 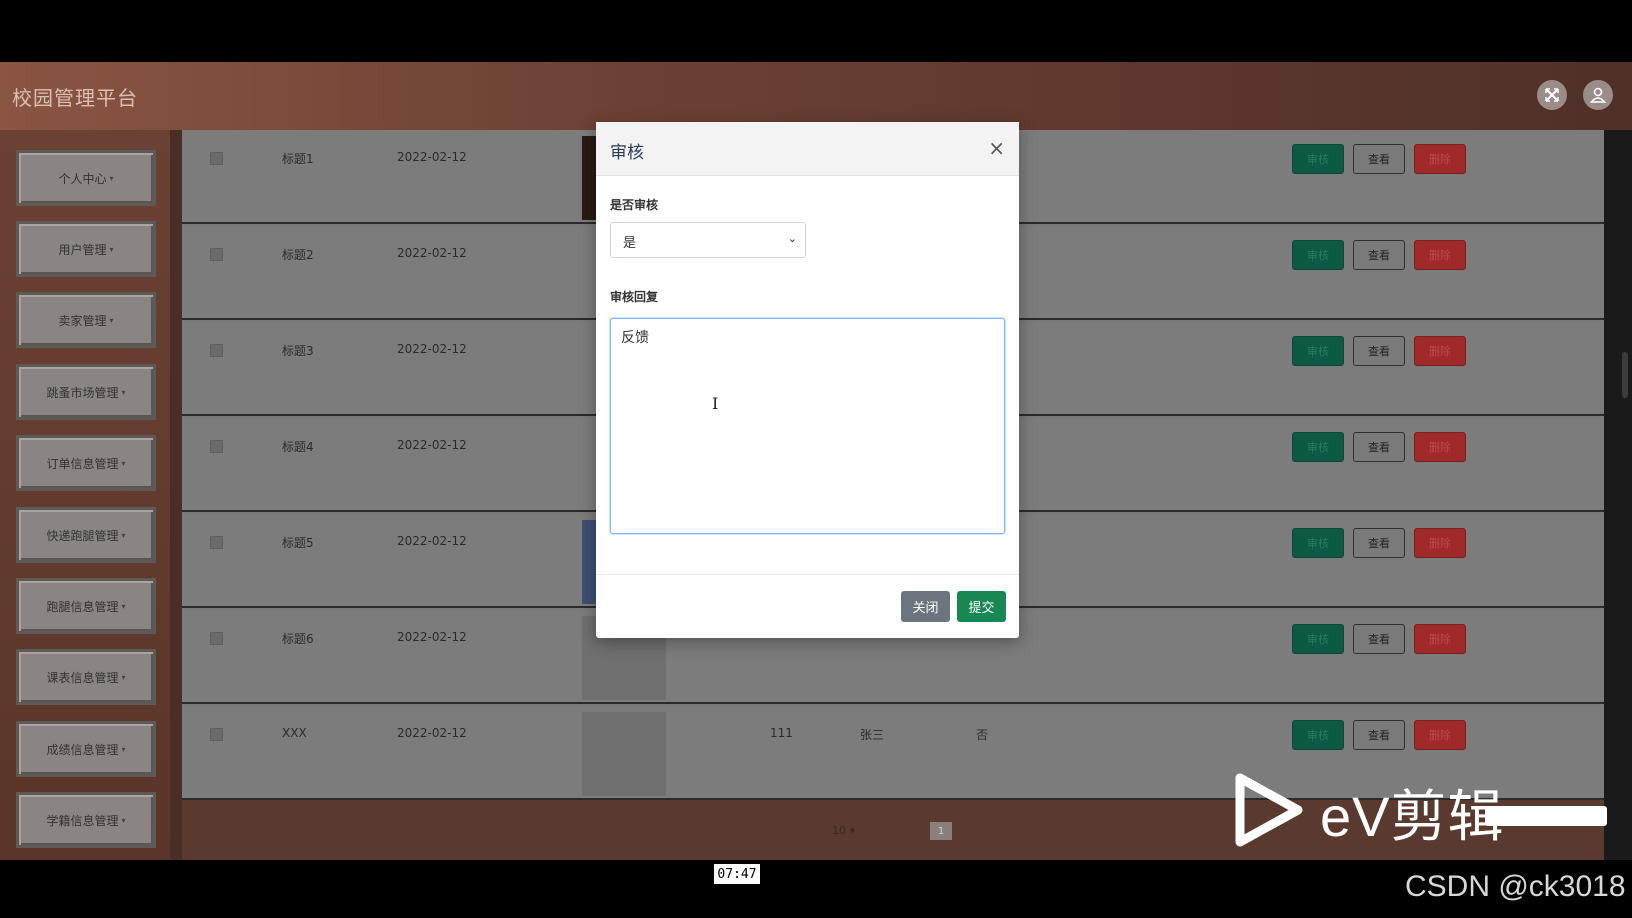 What do you see at coordinates (298, 159) in the screenshot?
I see `row-title: 标题1` at bounding box center [298, 159].